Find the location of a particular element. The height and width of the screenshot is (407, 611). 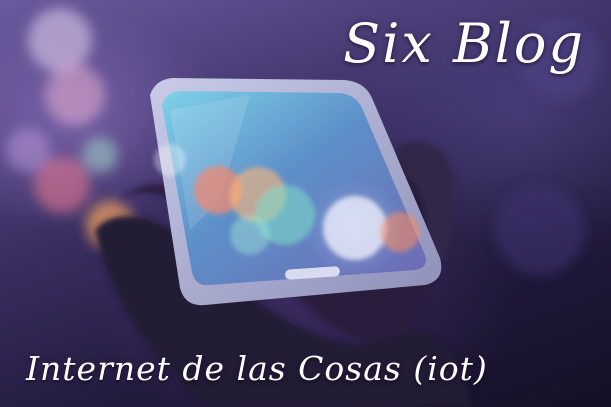

blog-subtitle: Internet de las Cosas (iot) is located at coordinates (257, 368).